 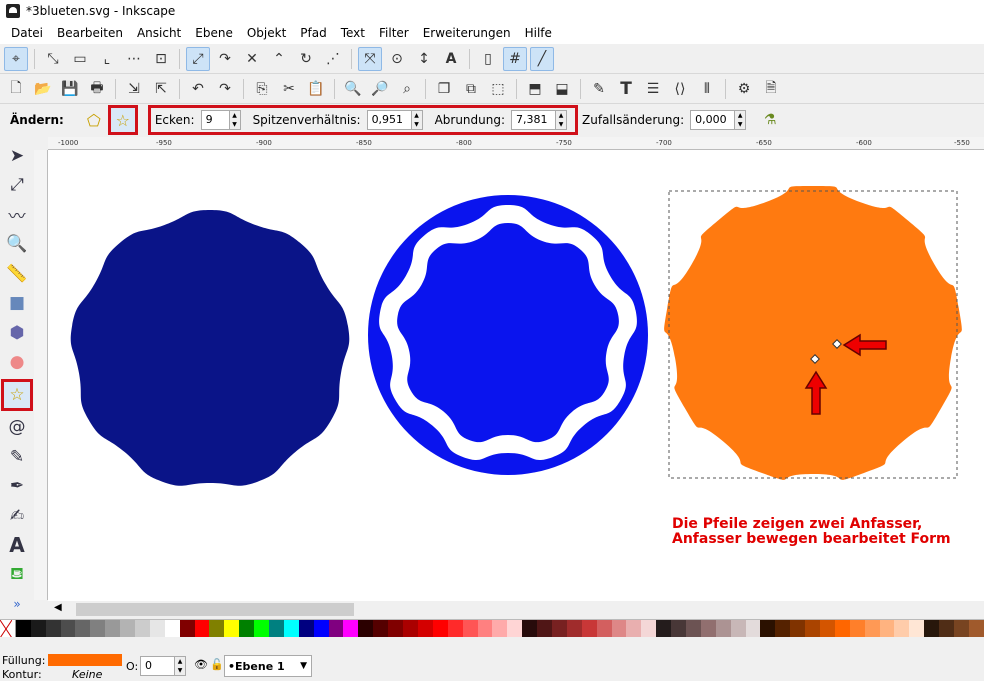 What do you see at coordinates (268, 666) in the screenshot?
I see `layer-dropdown: •Ebene 1 ▼` at bounding box center [268, 666].